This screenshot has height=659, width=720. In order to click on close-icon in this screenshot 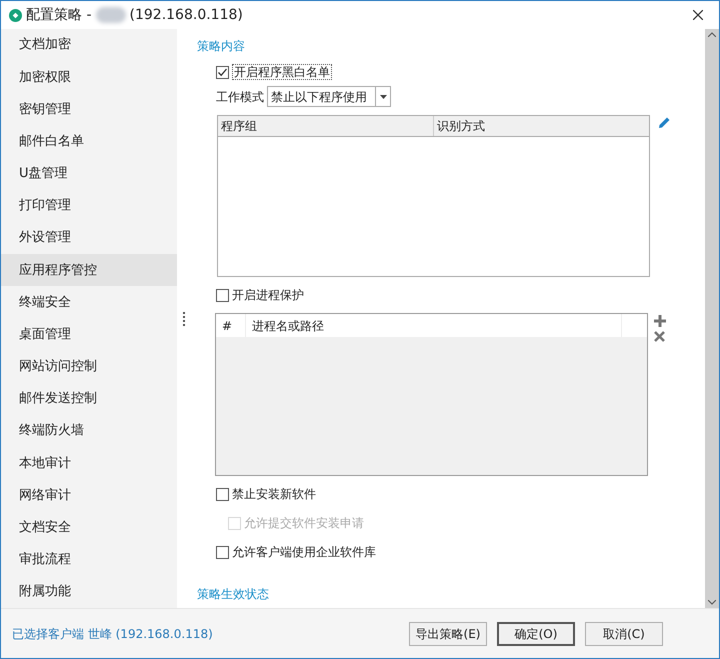, I will do `click(698, 15)`.